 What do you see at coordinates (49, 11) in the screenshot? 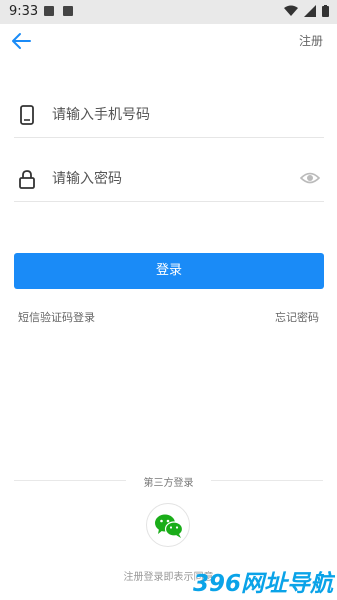
I see `image-notification-icon` at bounding box center [49, 11].